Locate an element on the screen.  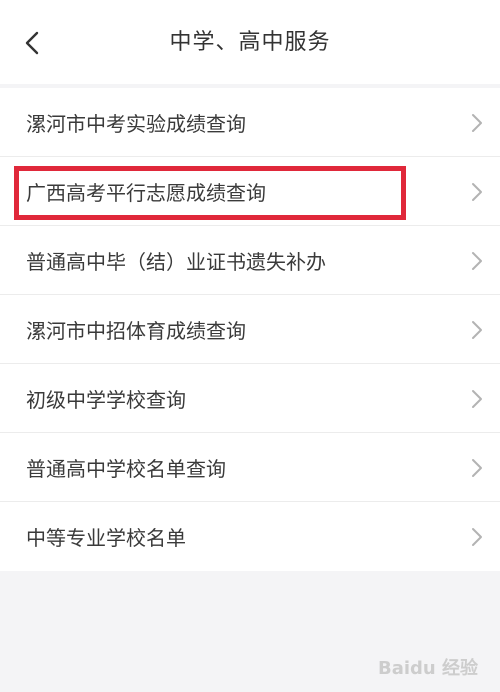
list-item: 普通高中毕（结）业证书遗失补办 is located at coordinates (250, 260).